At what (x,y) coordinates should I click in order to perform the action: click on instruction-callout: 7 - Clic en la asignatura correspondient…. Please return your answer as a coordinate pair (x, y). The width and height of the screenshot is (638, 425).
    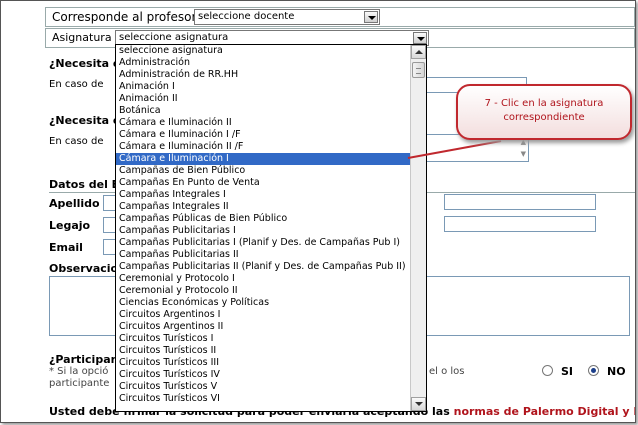
    Looking at the image, I should click on (544, 112).